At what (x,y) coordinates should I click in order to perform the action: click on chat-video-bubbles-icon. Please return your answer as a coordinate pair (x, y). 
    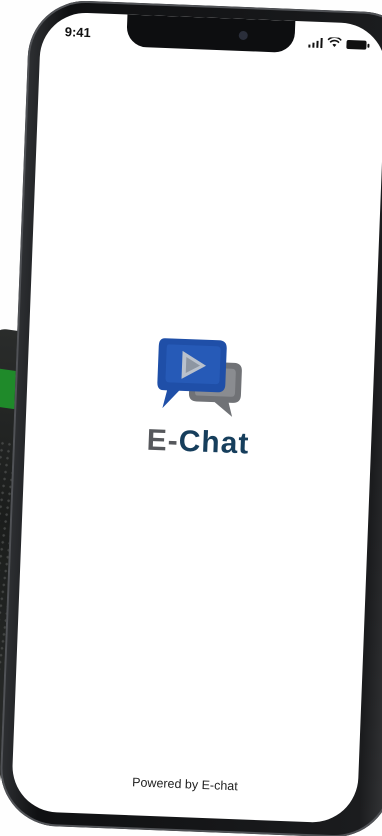
    Looking at the image, I should click on (199, 377).